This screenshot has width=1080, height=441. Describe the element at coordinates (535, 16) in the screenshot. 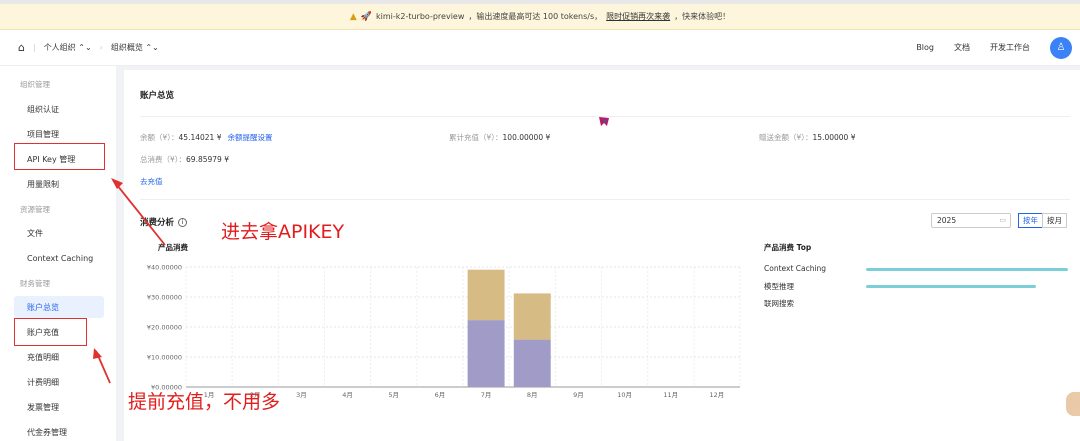

I see `banner-text: ，输出速度最高可达 100 tokens/s，` at that location.